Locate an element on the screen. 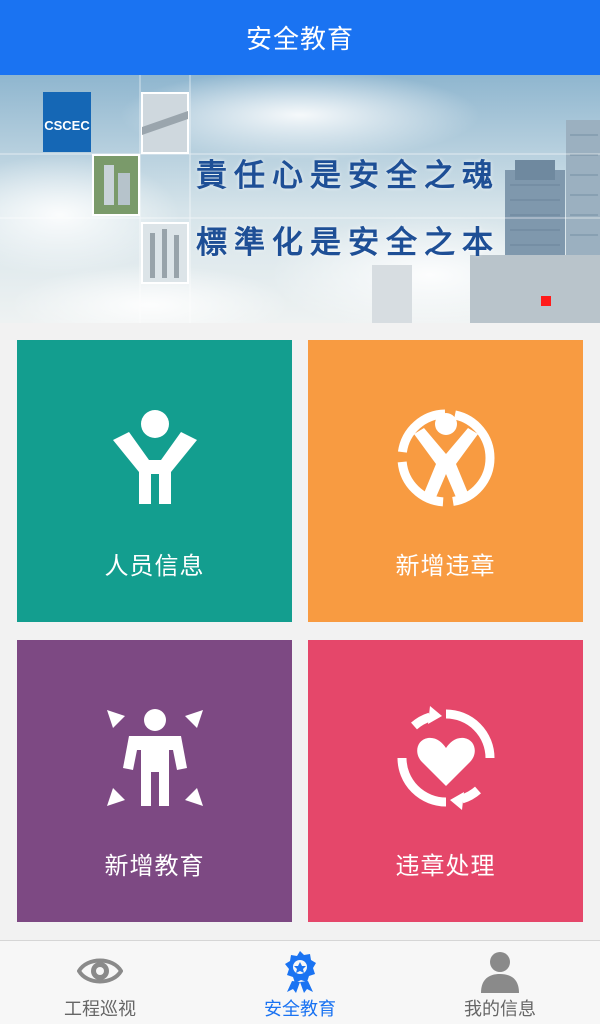 The height and width of the screenshot is (1024, 600). eye-icon is located at coordinates (100, 971).